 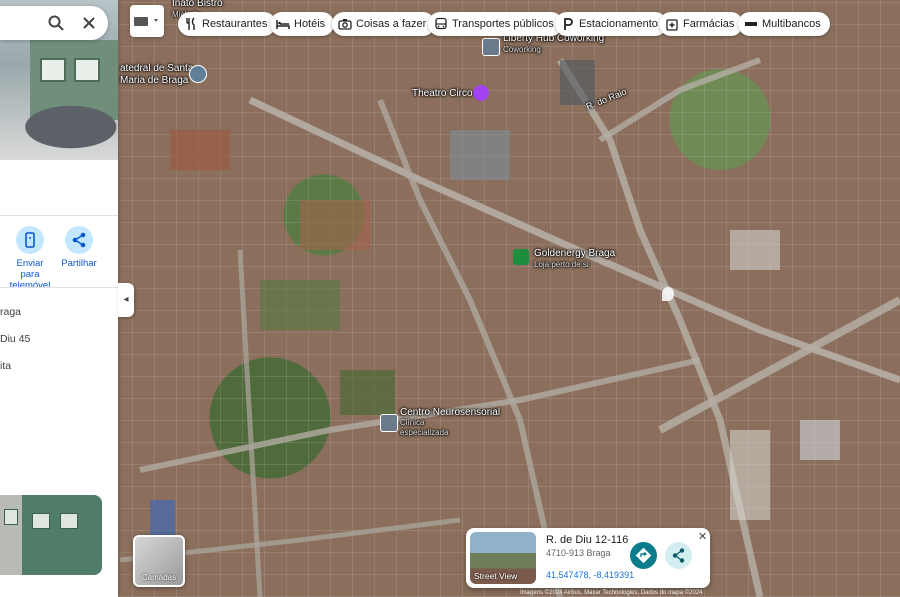 I want to click on chip-public-transport: Transportes públicos, so click(x=495, y=24).